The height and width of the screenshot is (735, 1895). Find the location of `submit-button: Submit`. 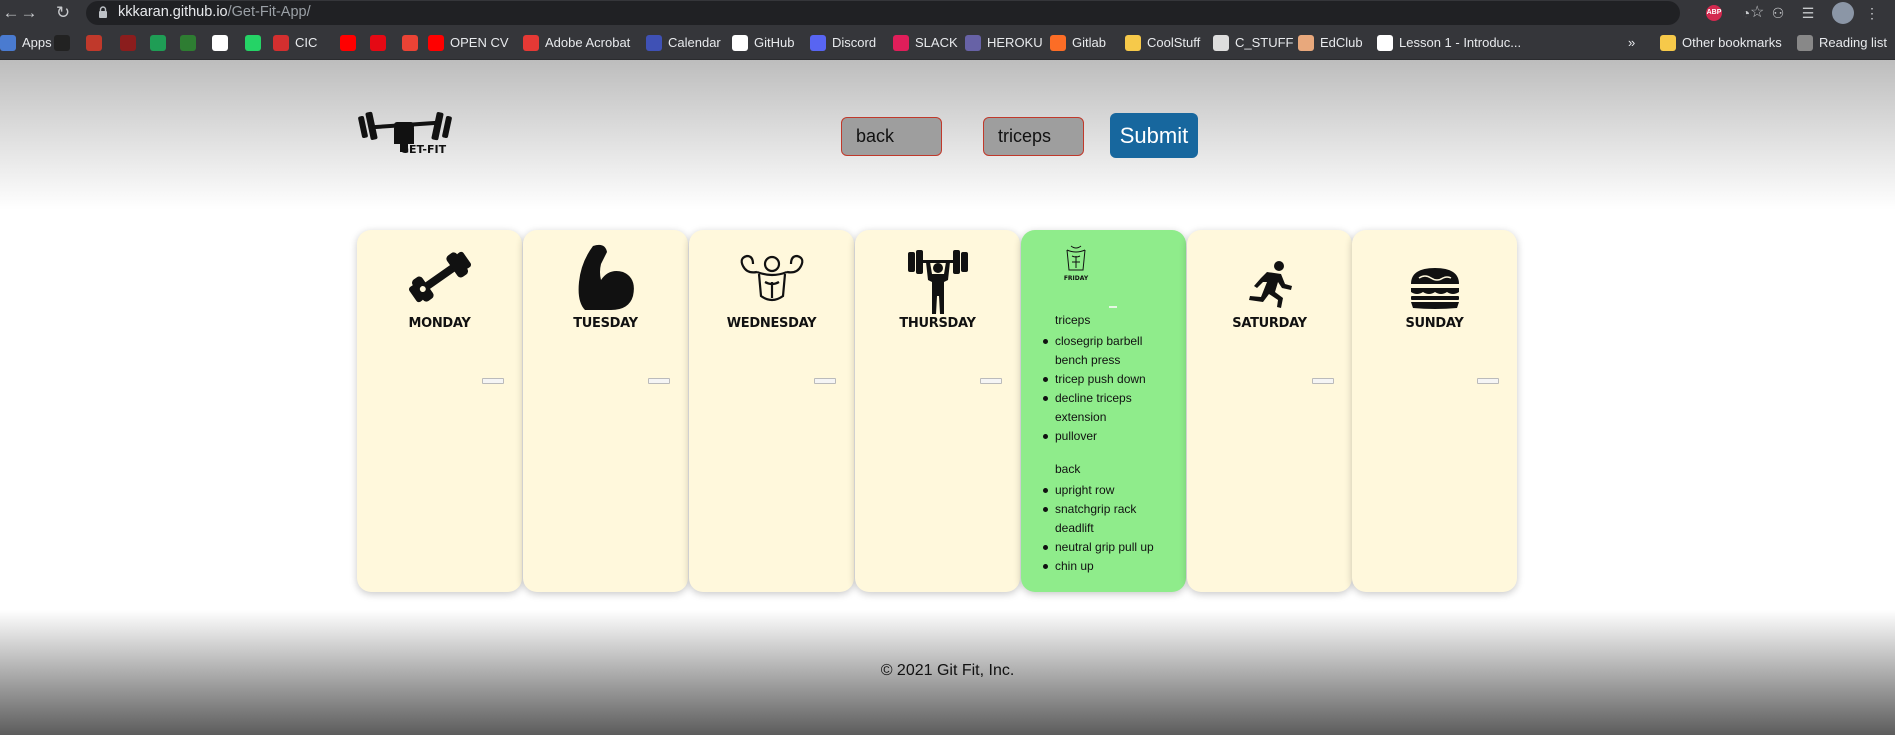

submit-button: Submit is located at coordinates (1154, 135).